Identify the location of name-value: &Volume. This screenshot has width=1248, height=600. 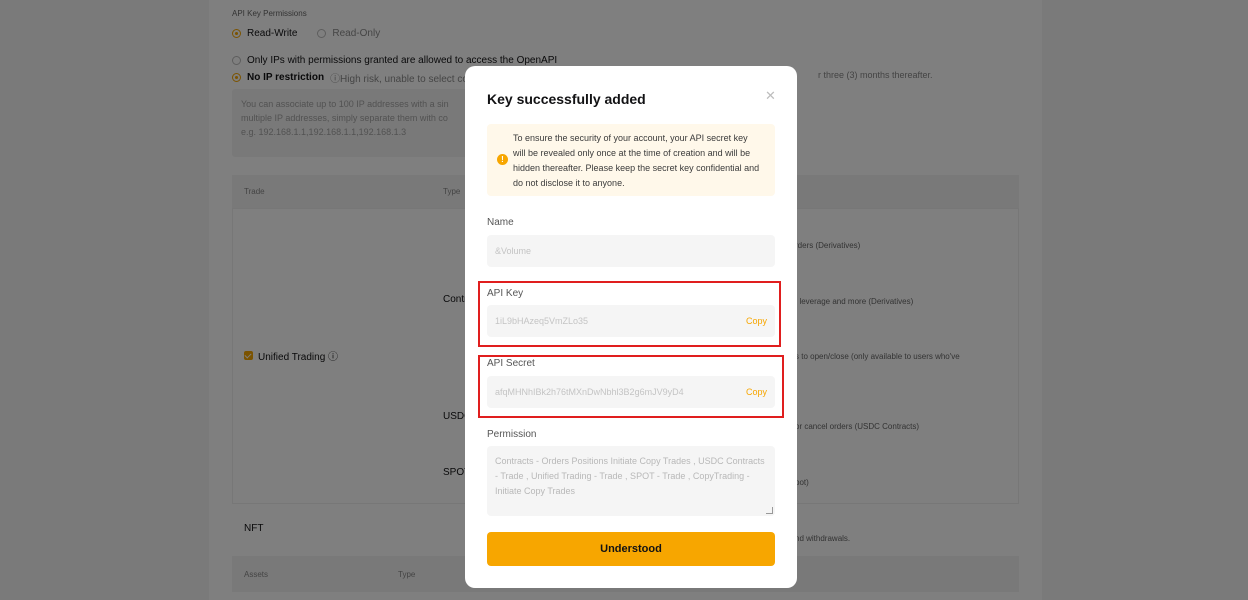
(513, 251).